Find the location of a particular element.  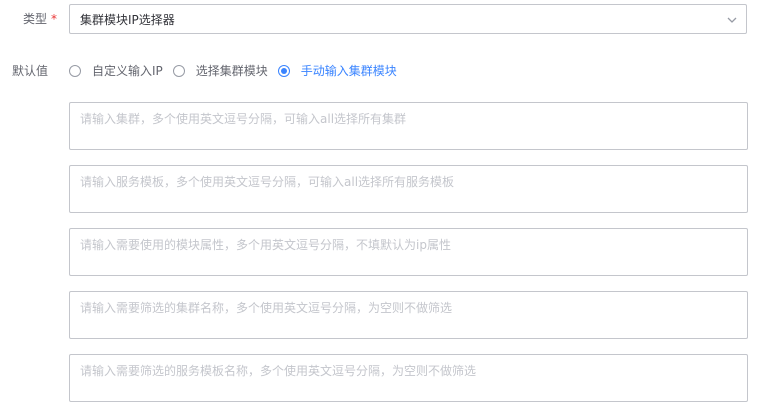

type-label: 类型 * is located at coordinates (40, 19).